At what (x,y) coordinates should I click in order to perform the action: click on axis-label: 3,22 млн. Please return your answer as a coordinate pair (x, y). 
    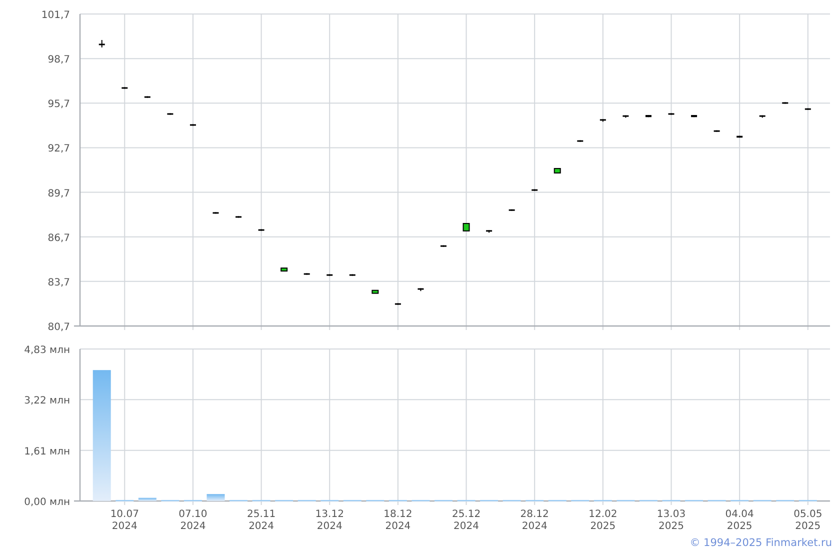
    Looking at the image, I should click on (47, 401).